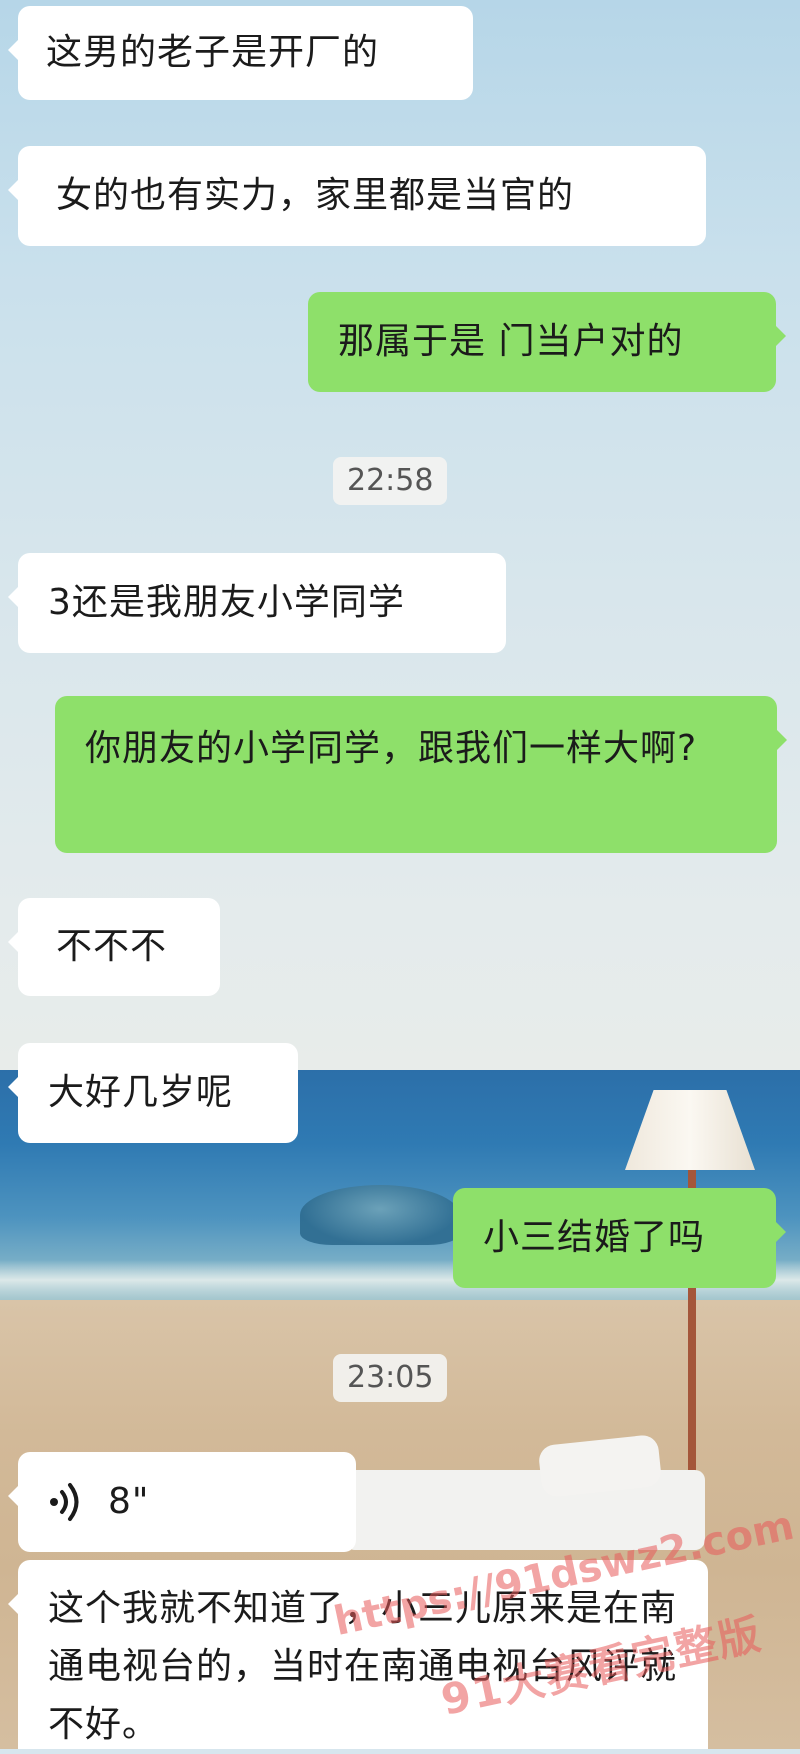  I want to click on voice-wave-icon, so click(64, 1502).